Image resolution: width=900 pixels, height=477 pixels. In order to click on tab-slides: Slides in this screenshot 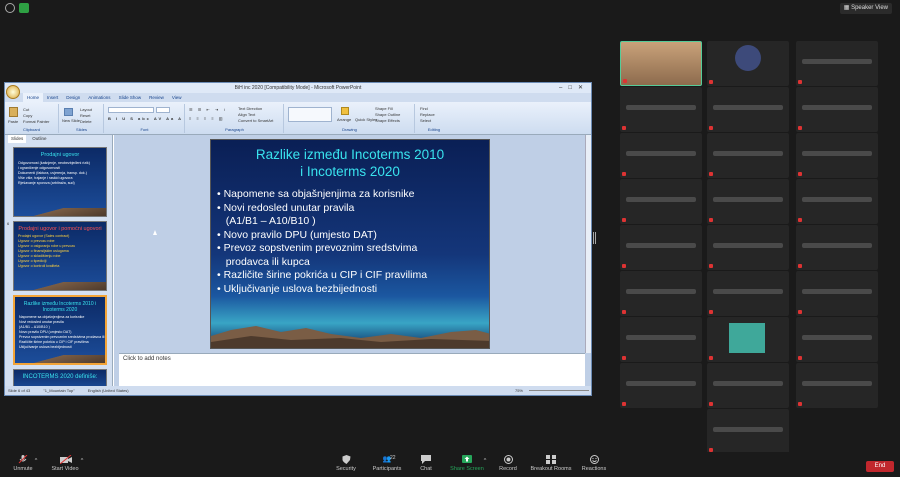, I will do `click(17, 139)`.